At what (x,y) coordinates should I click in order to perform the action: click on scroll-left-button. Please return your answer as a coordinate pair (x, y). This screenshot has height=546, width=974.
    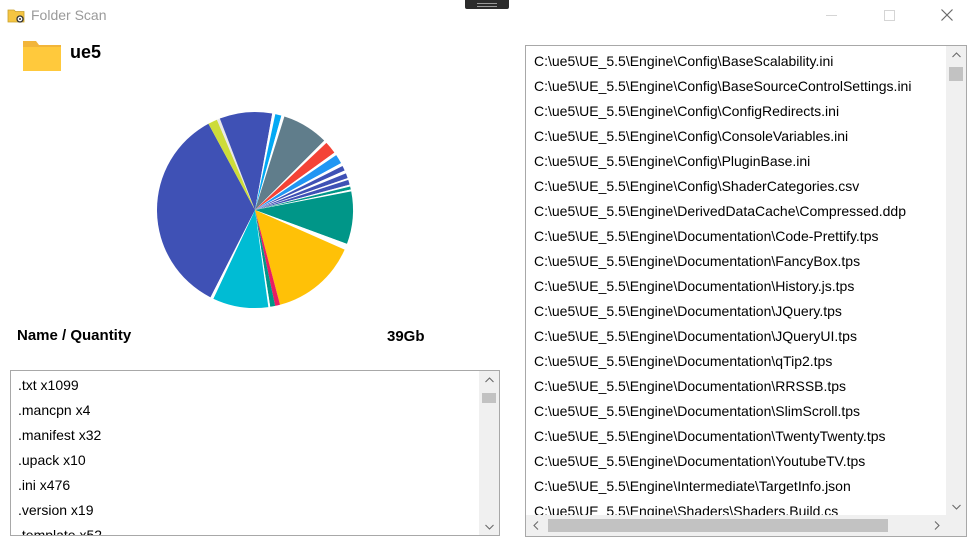
    Looking at the image, I should click on (535, 525).